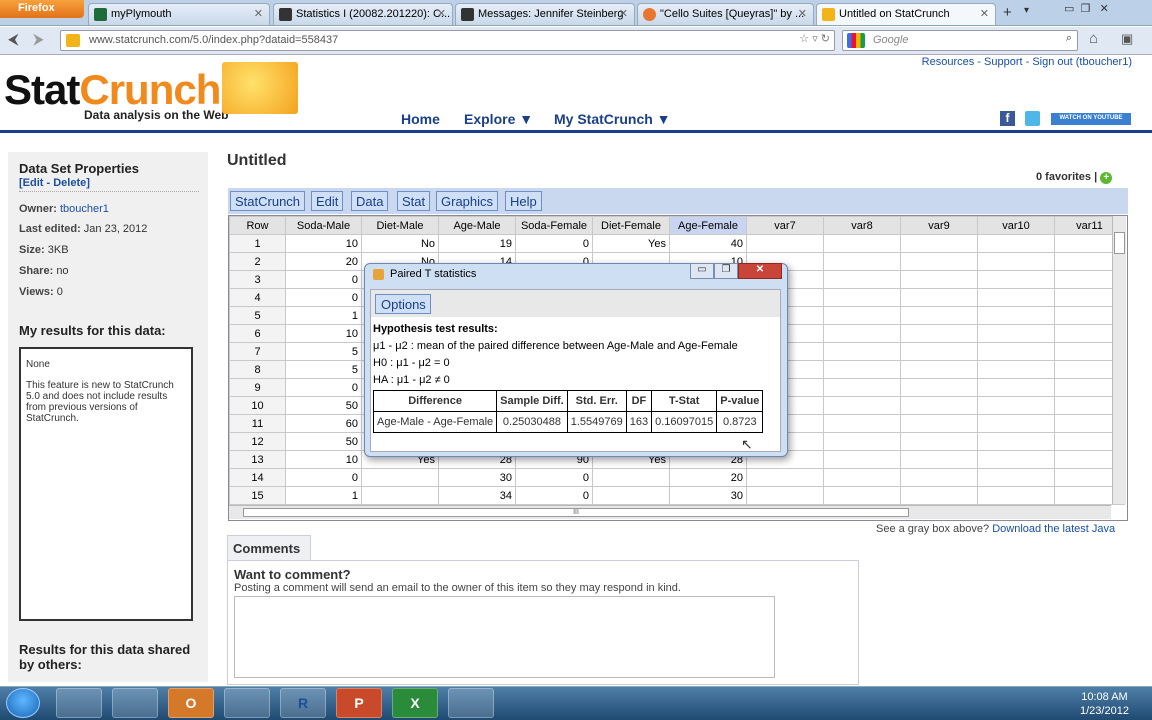  I want to click on table-cell: 2, so click(257, 261).